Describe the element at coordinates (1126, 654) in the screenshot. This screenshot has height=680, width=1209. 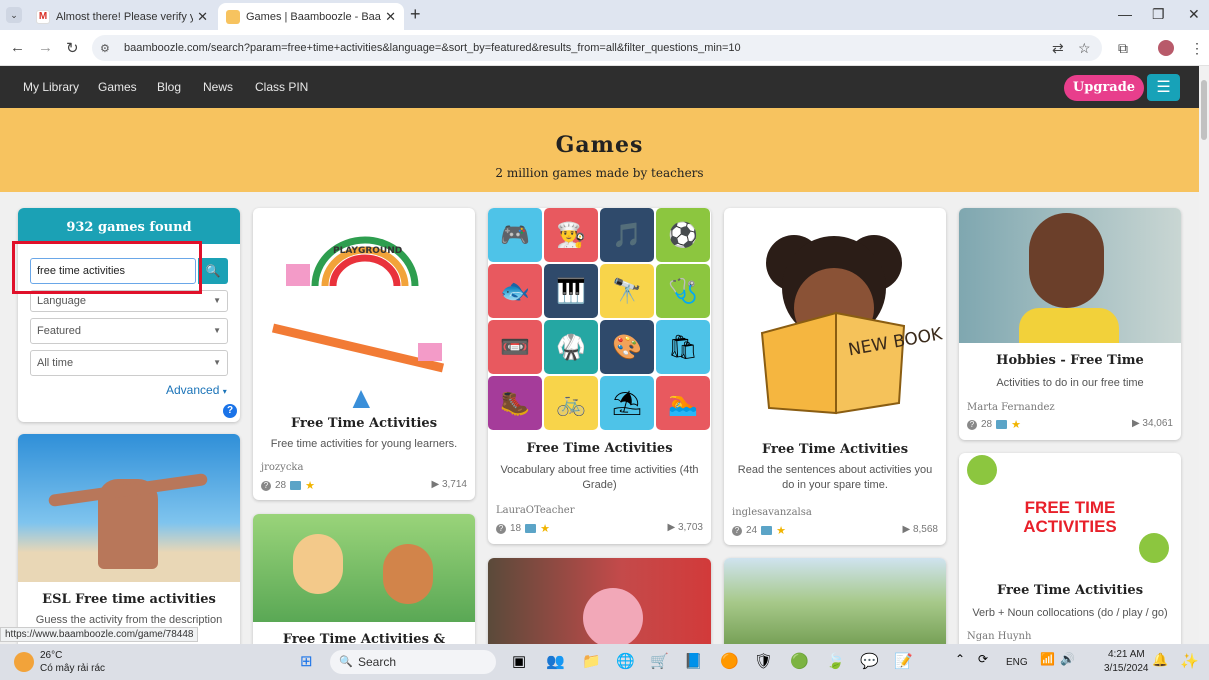
I see `clock-time: 4:21 AM` at that location.